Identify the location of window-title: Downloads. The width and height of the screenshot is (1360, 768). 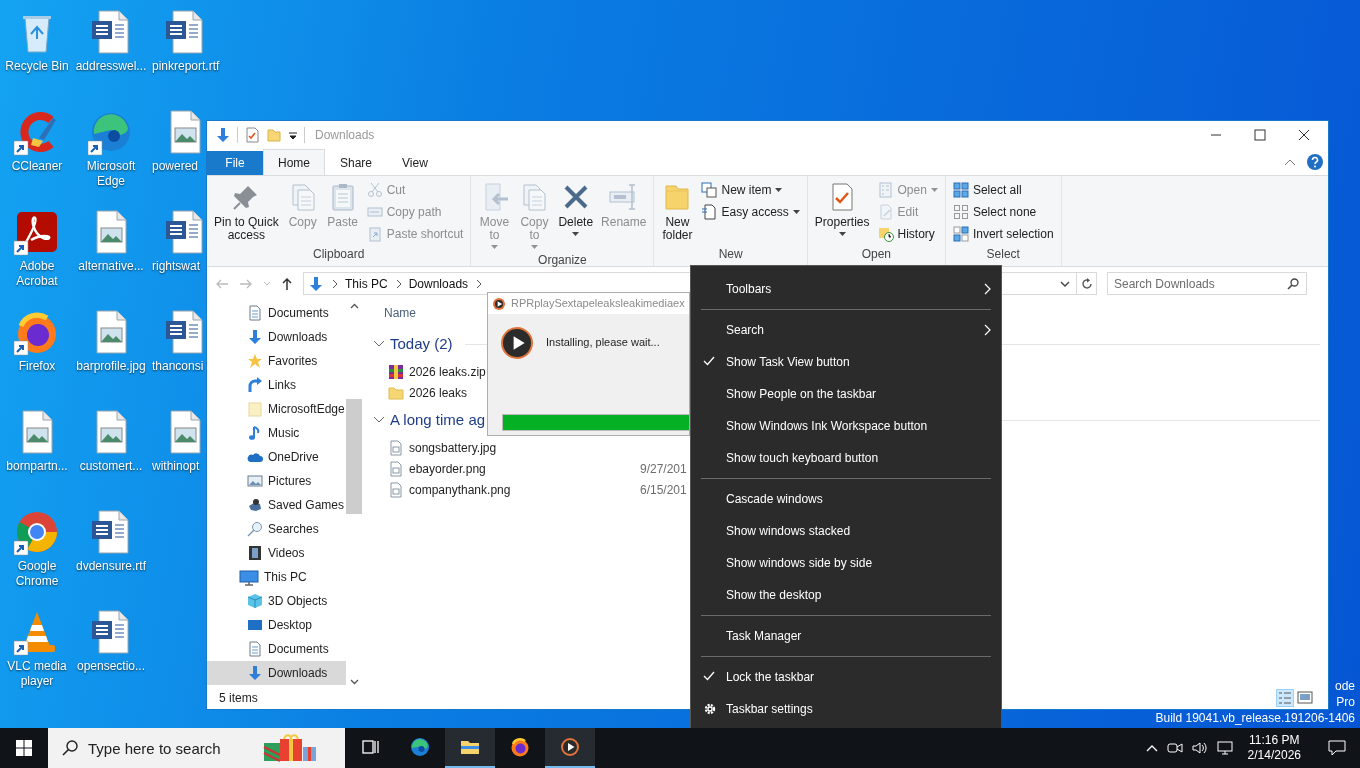
(345, 135).